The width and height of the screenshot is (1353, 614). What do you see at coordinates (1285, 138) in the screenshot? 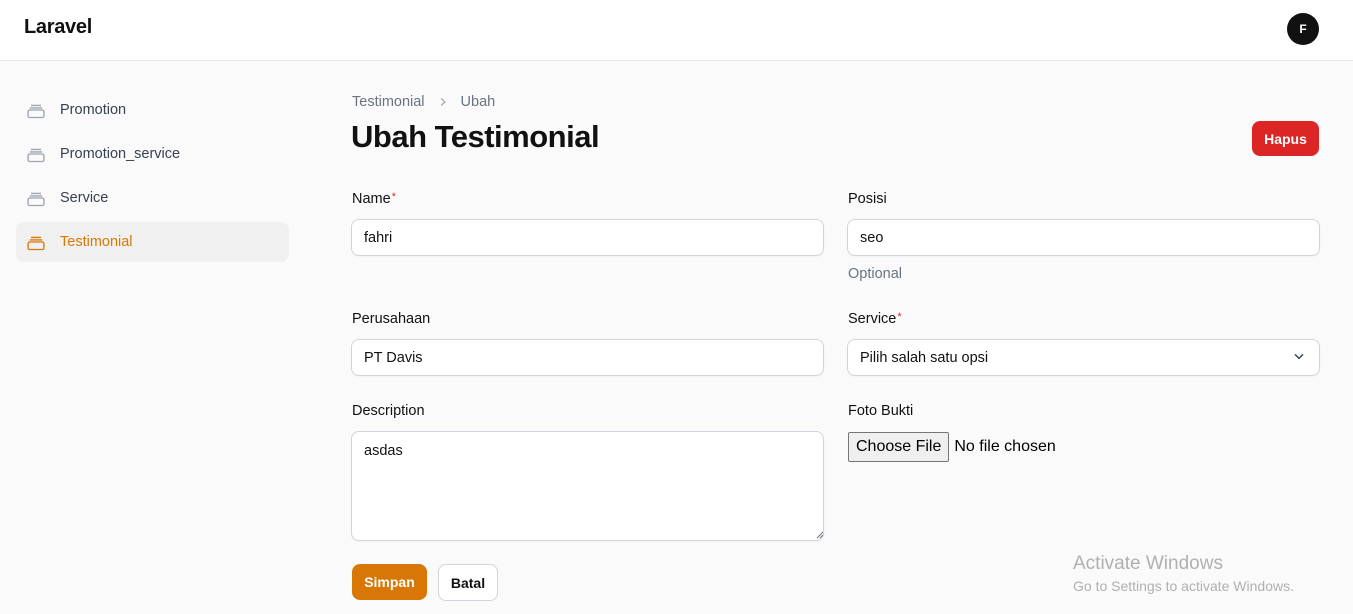
I see `delete-button: Hapus` at bounding box center [1285, 138].